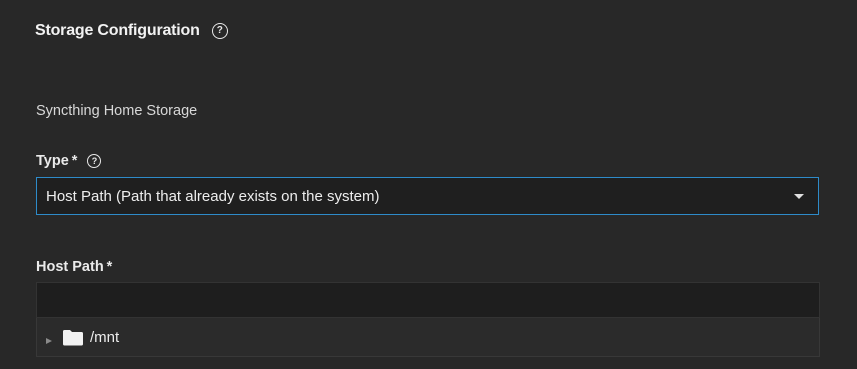 The width and height of the screenshot is (857, 369). Describe the element at coordinates (49, 341) in the screenshot. I see `expand-arrow-icon` at that location.